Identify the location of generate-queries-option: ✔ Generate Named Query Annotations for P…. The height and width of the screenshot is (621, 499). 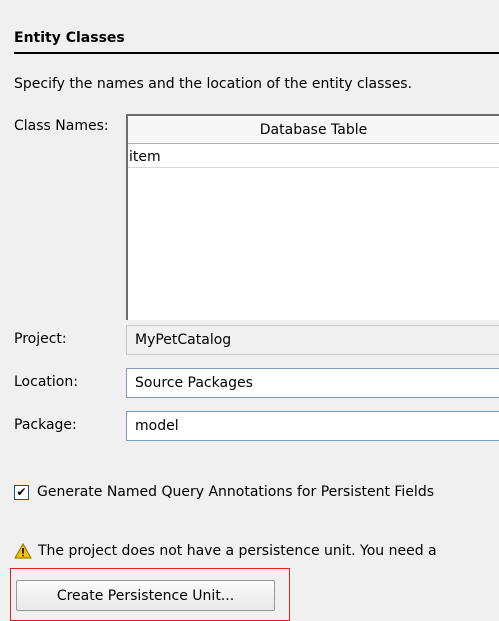
(224, 492).